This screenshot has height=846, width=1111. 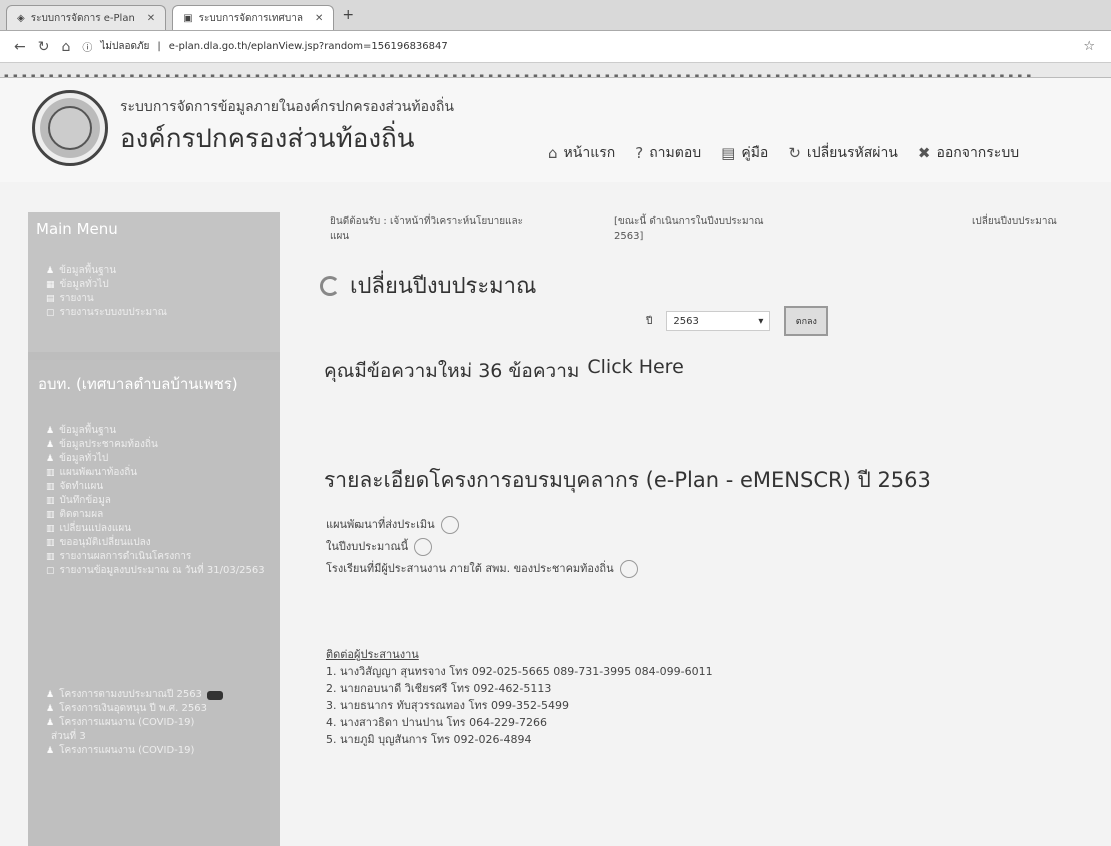 What do you see at coordinates (436, 722) in the screenshot?
I see `contact-item: 4. นางสาวธิดา ปานปาน โทร 064-229-7266` at bounding box center [436, 722].